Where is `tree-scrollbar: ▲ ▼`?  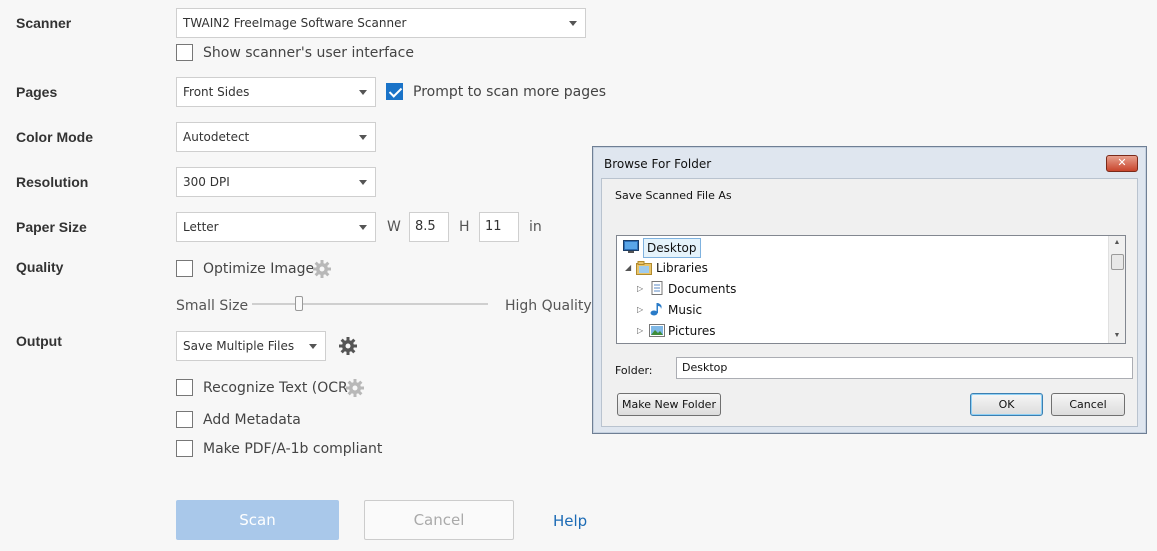
tree-scrollbar: ▲ ▼ is located at coordinates (1116, 289).